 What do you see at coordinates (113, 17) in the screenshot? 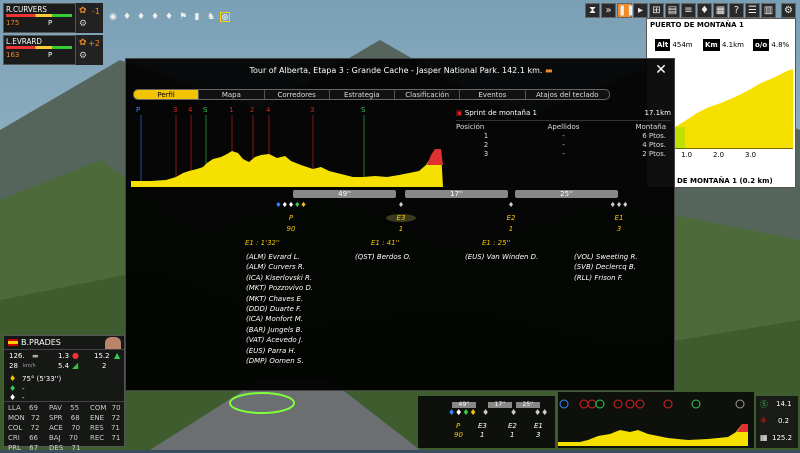
I see `camera-icon: ◉` at bounding box center [113, 17].